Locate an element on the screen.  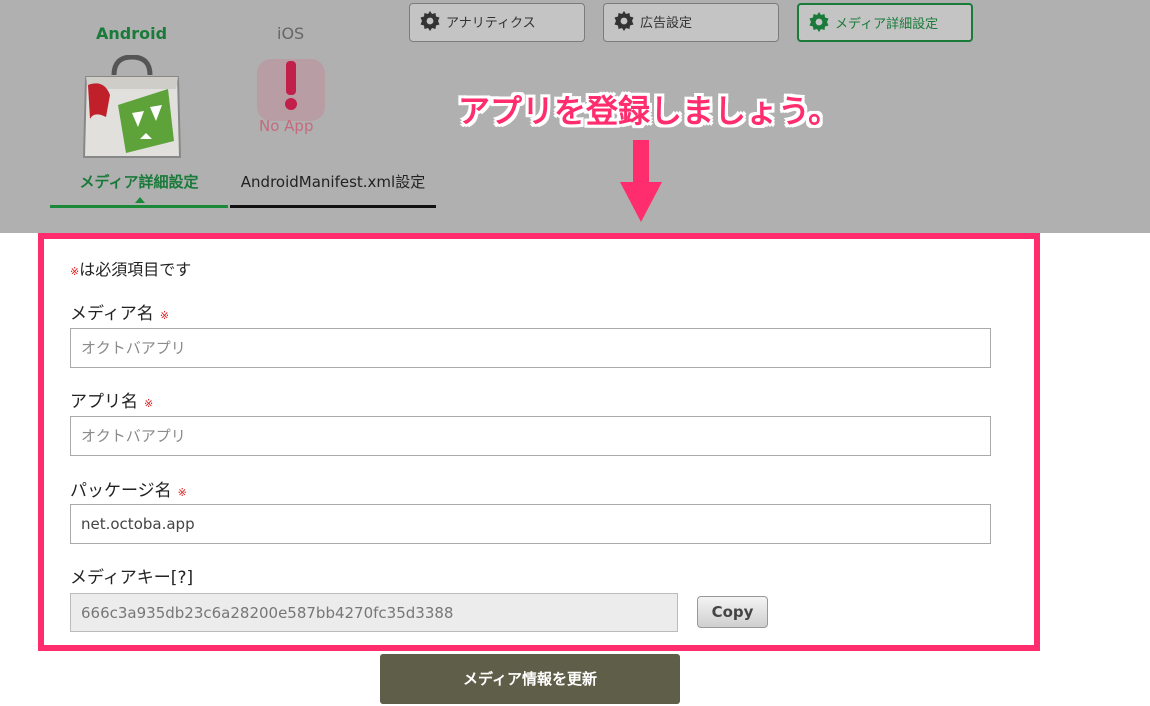
analytics-button: アナリティクス is located at coordinates (497, 22).